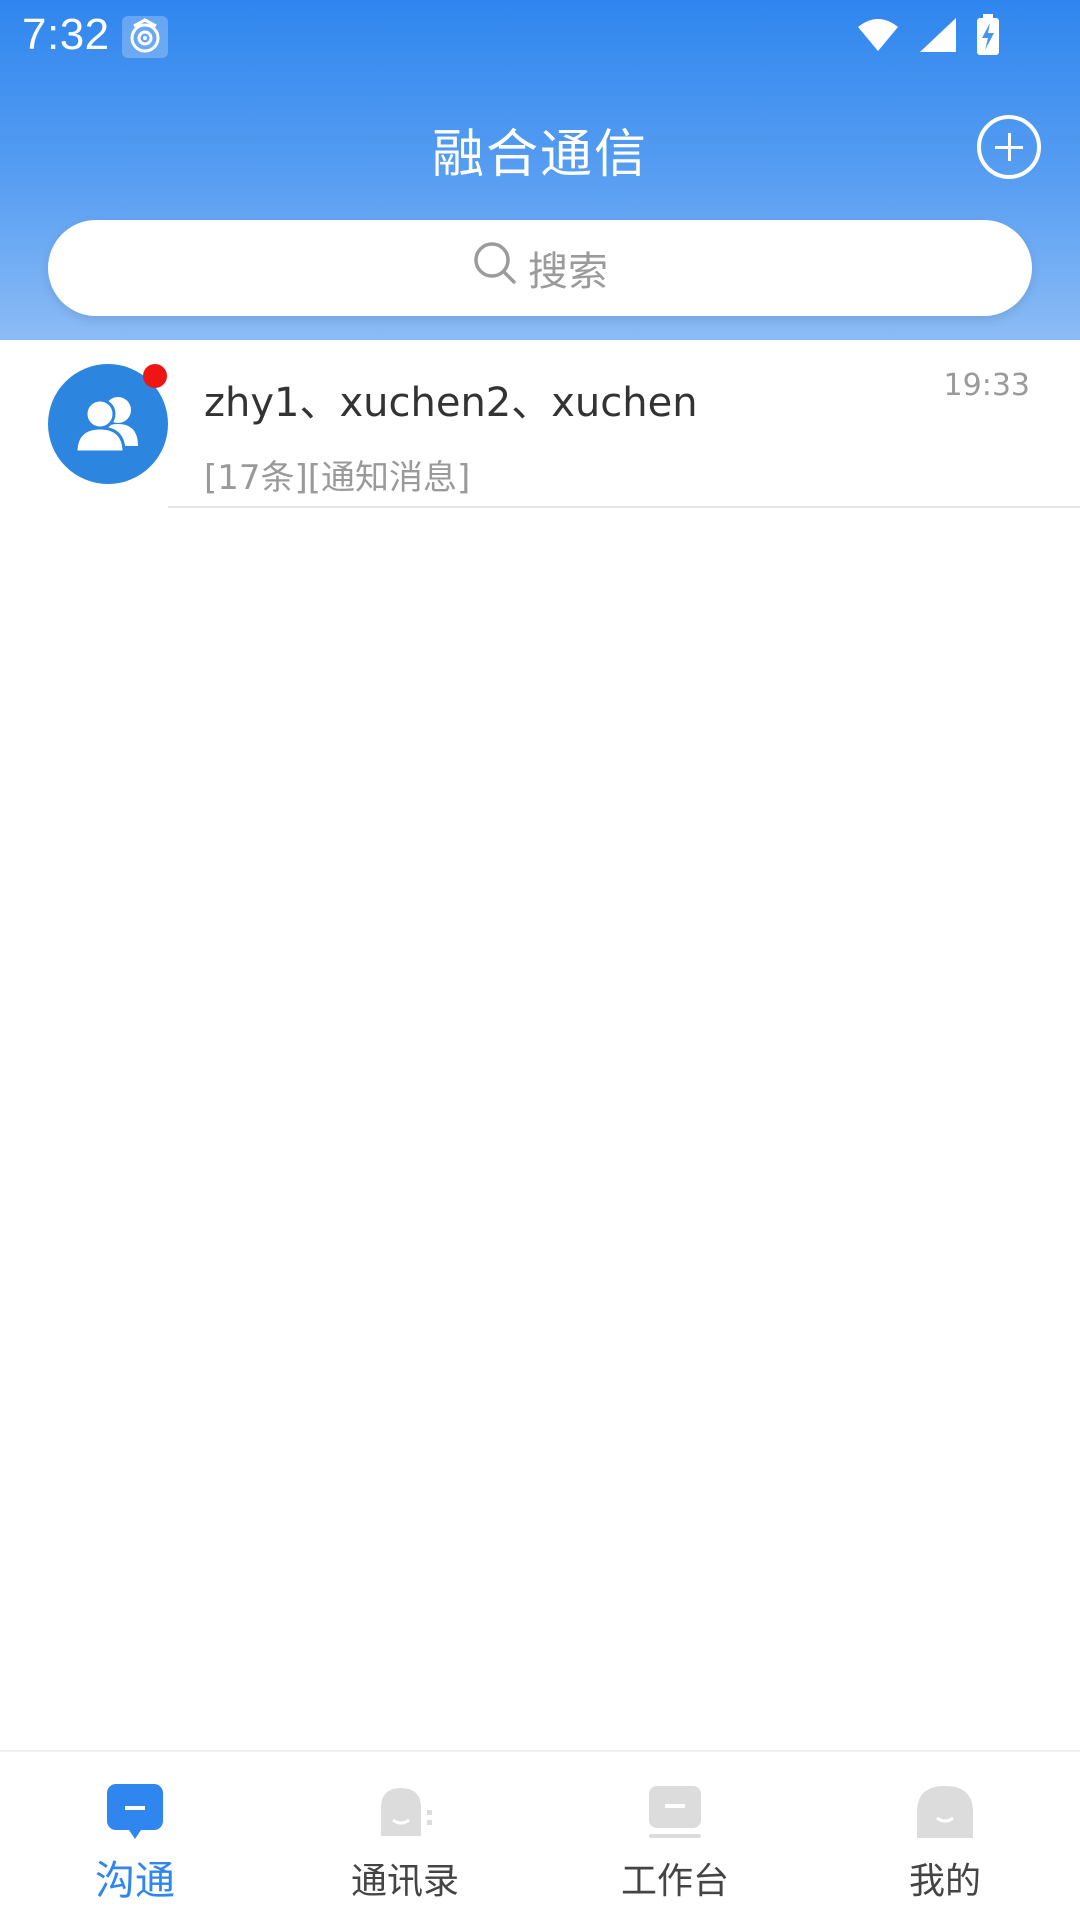  What do you see at coordinates (986, 385) in the screenshot?
I see `conversation-time: 19:33` at bounding box center [986, 385].